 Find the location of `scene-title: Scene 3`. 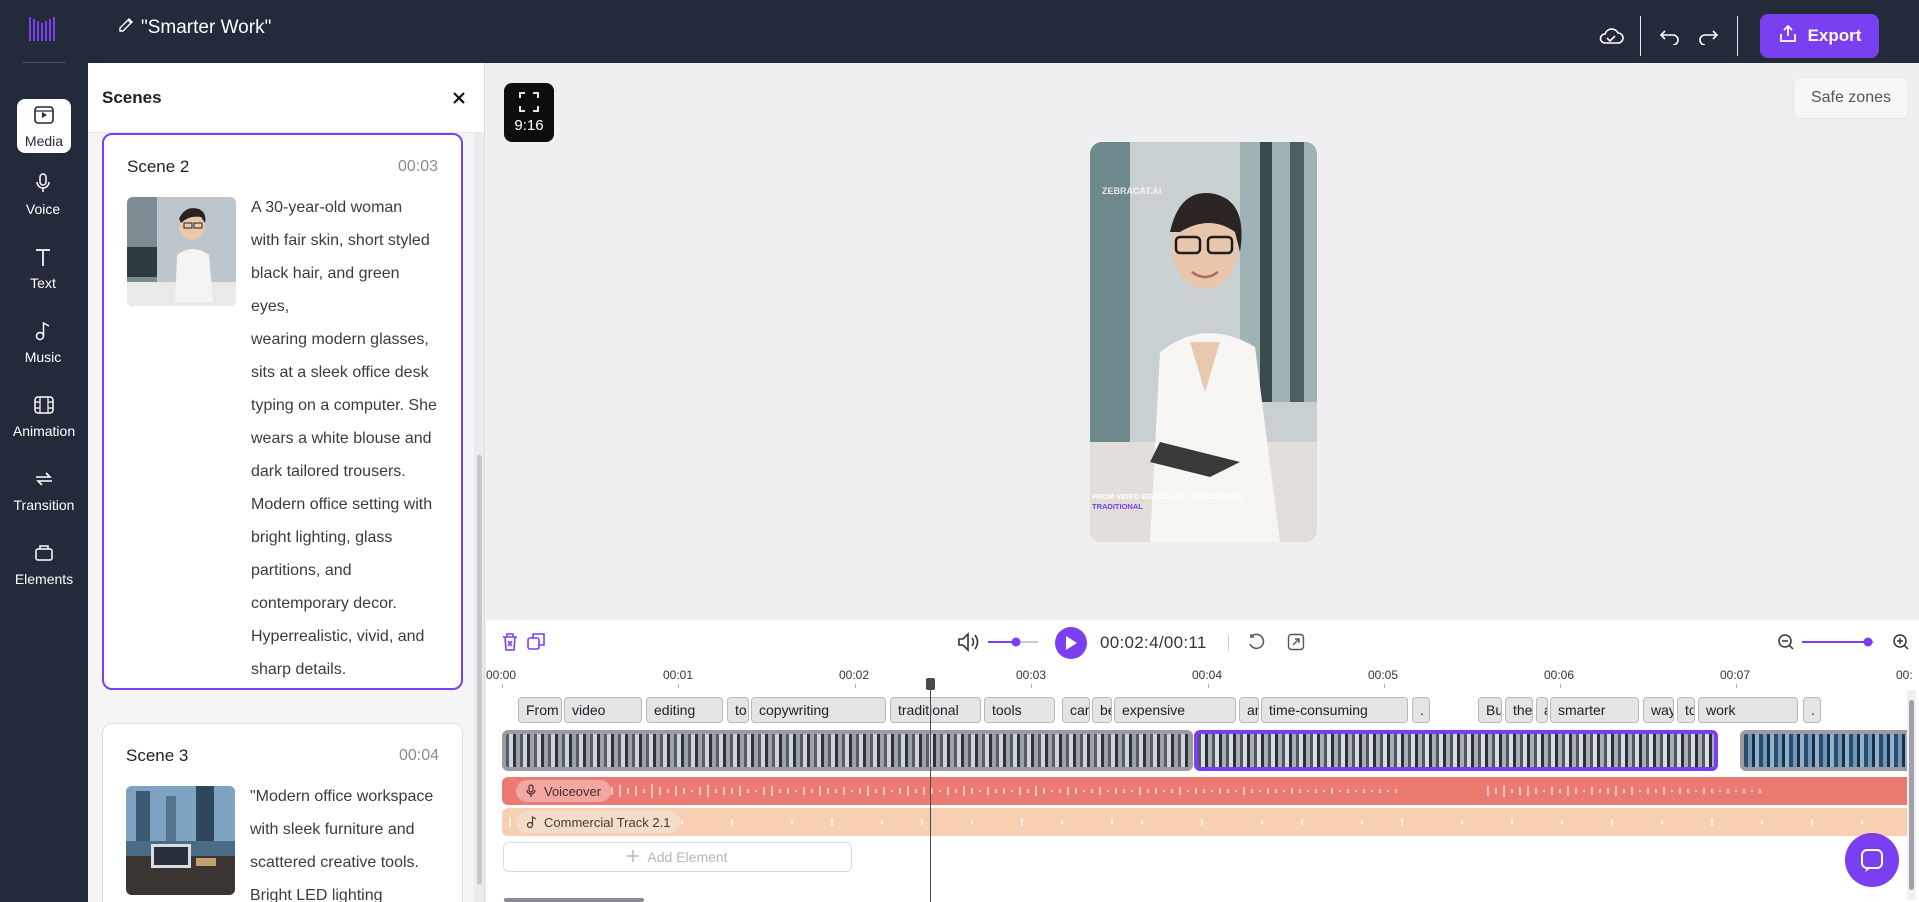

scene-title: Scene 3 is located at coordinates (157, 755).